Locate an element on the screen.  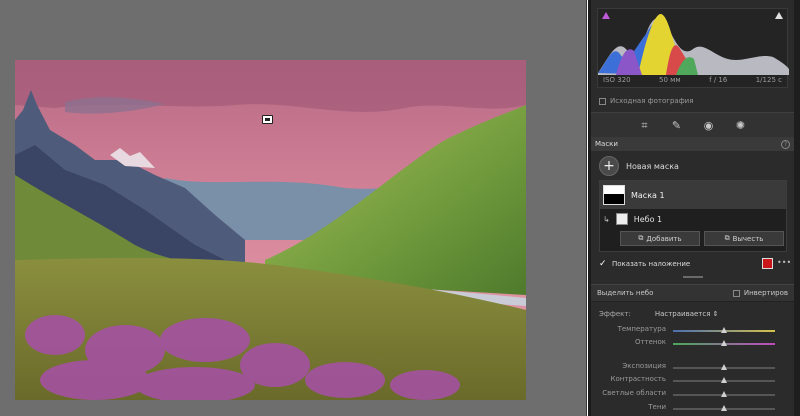
mask-item-1: Маска 1 is located at coordinates (693, 195).